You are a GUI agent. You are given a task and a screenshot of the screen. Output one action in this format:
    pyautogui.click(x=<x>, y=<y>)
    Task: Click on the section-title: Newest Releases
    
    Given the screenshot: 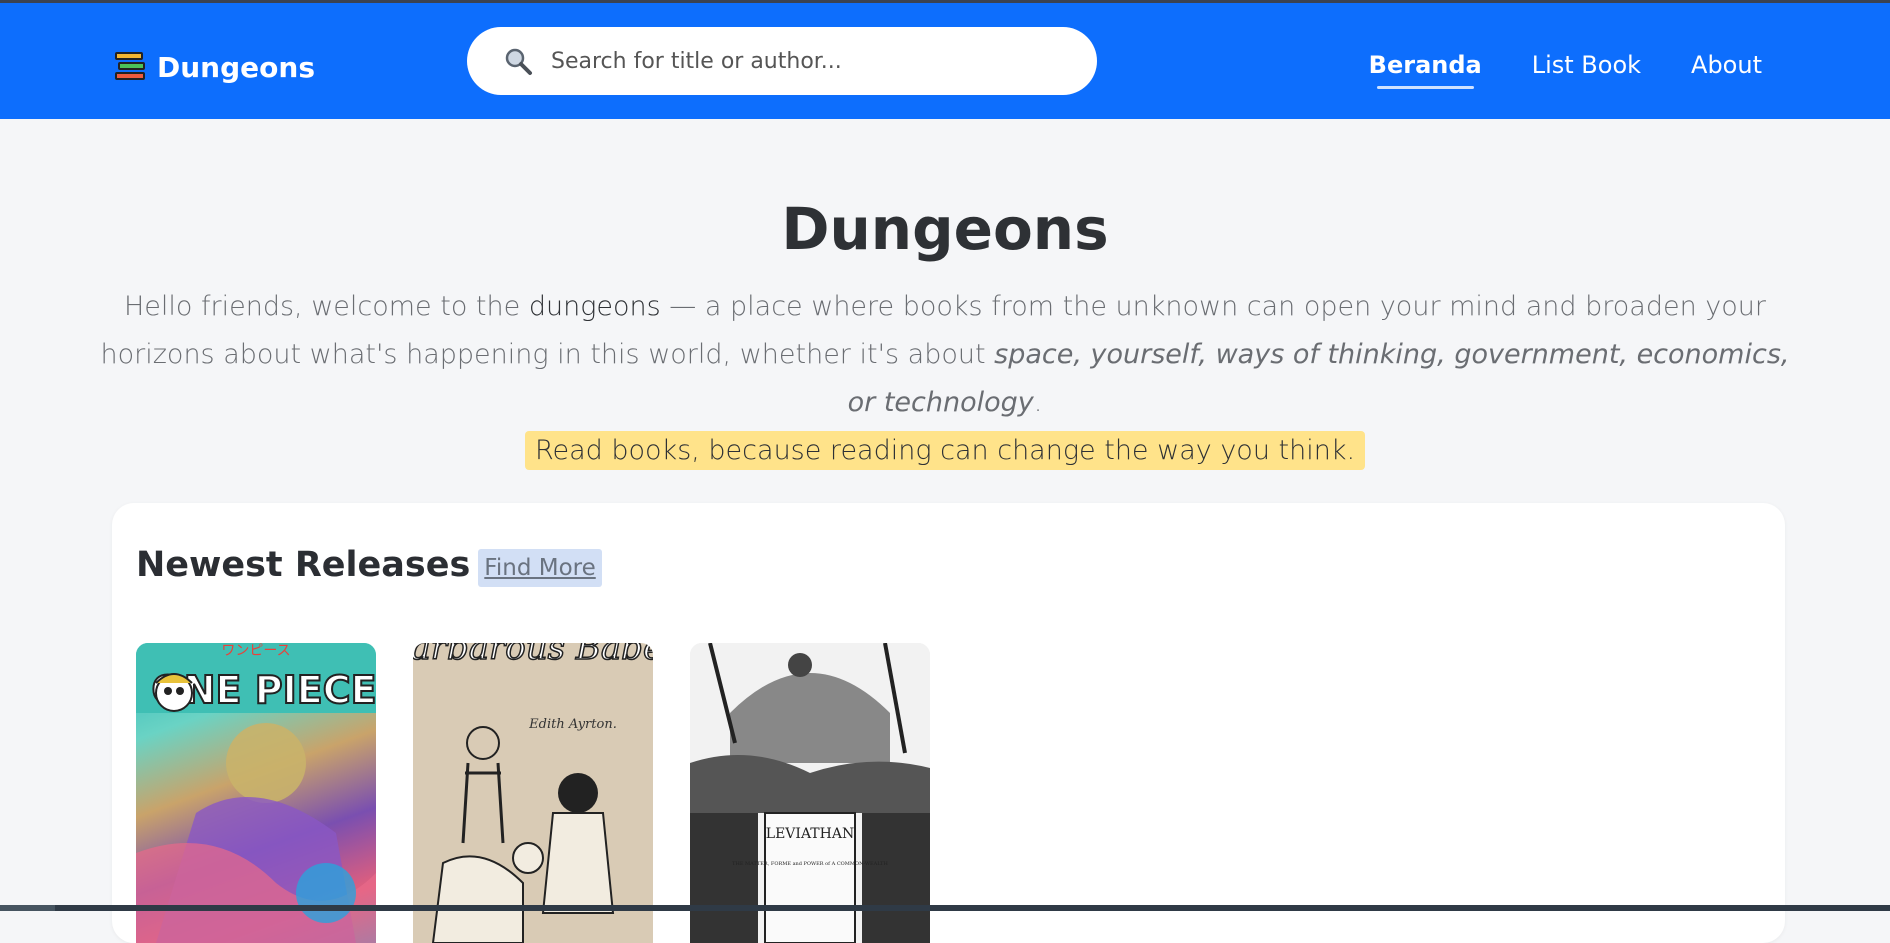 What is the action you would take?
    pyautogui.click(x=303, y=565)
    